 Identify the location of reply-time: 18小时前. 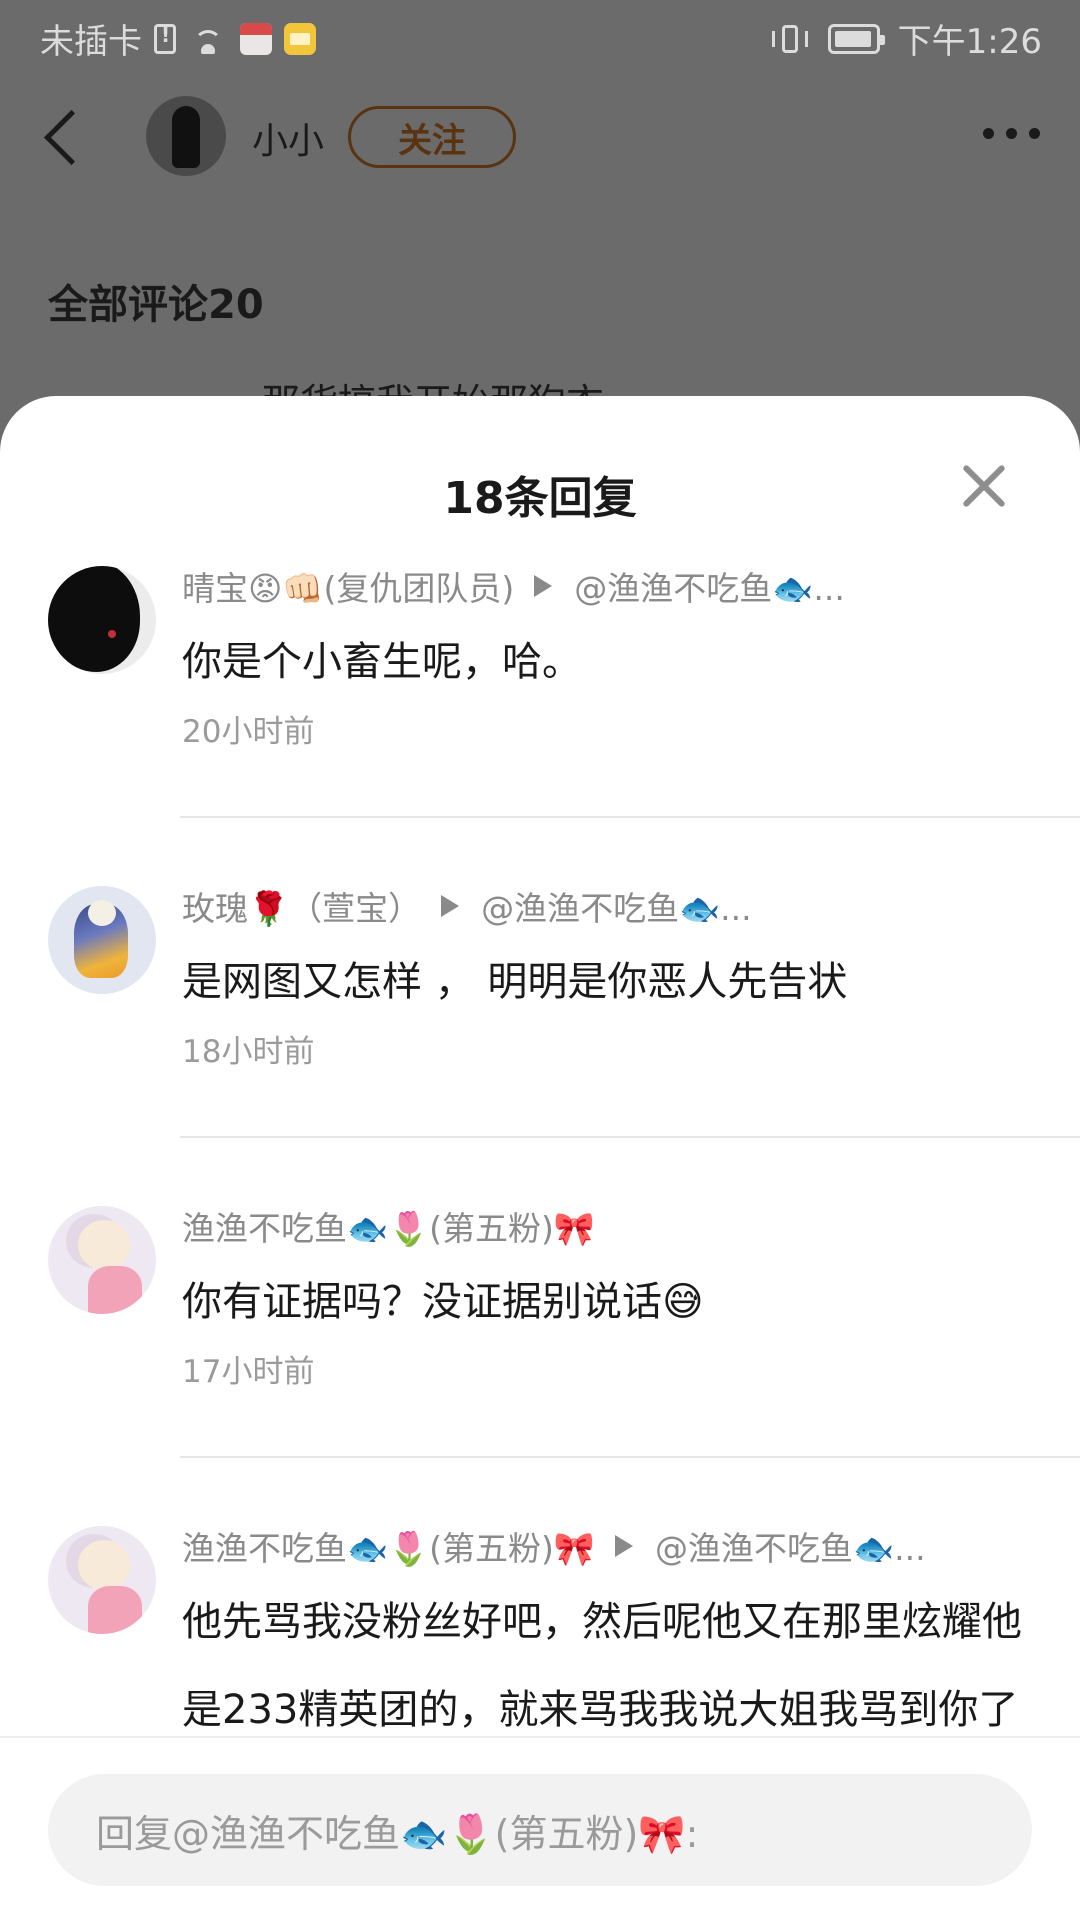
(248, 1052).